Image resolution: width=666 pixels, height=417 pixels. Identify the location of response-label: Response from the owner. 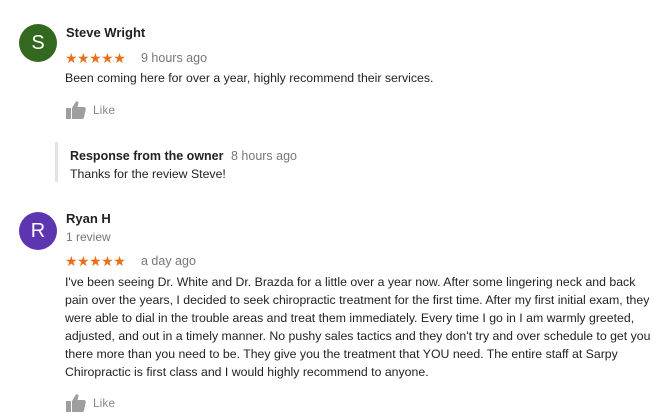
(147, 156).